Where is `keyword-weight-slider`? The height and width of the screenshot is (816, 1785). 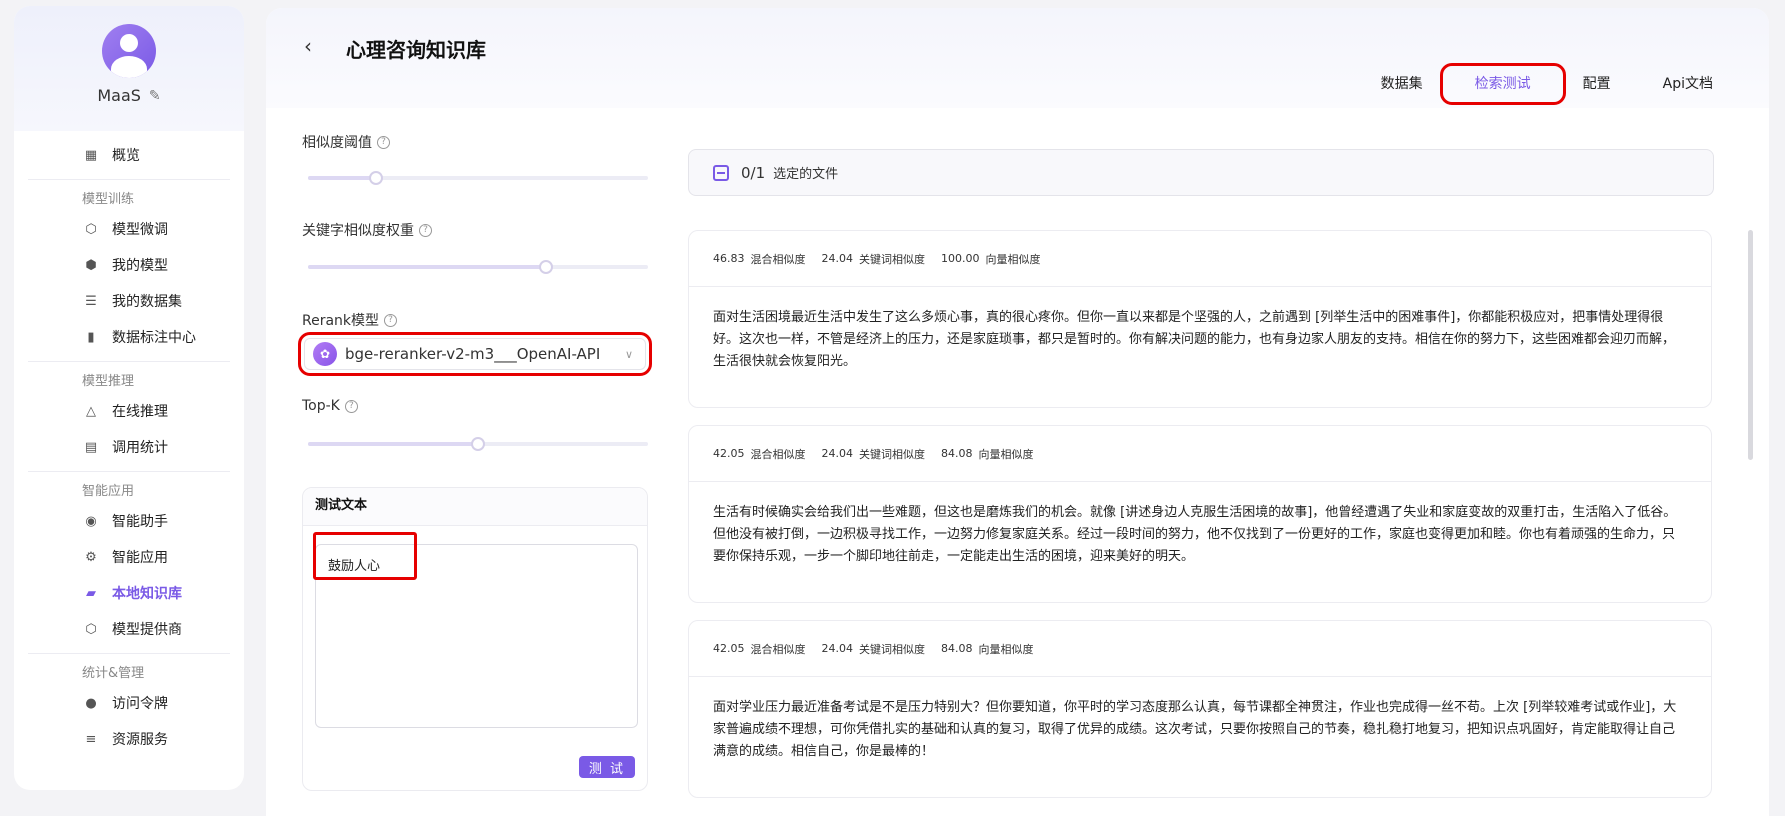 keyword-weight-slider is located at coordinates (478, 267).